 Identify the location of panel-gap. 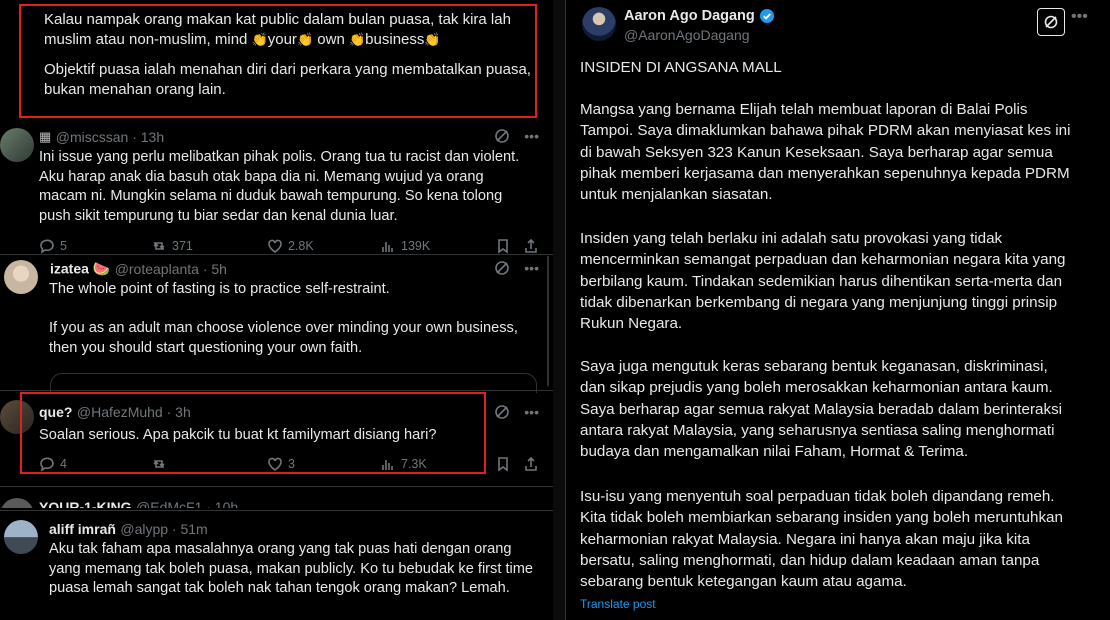
(559, 310).